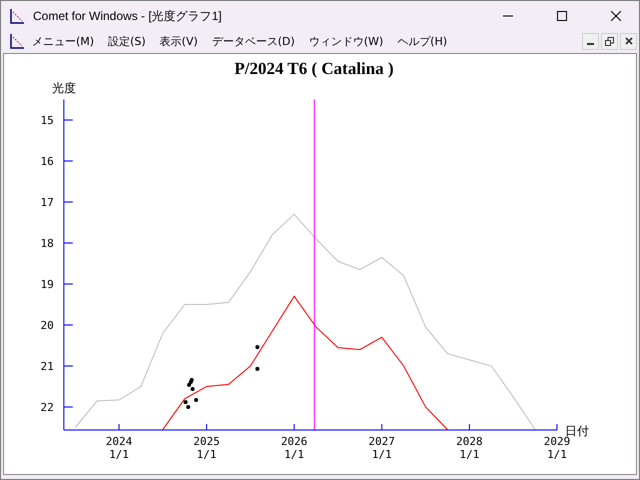 This screenshot has height=480, width=640. Describe the element at coordinates (63, 41) in the screenshot. I see `menu-item: メニュー(M)` at that location.